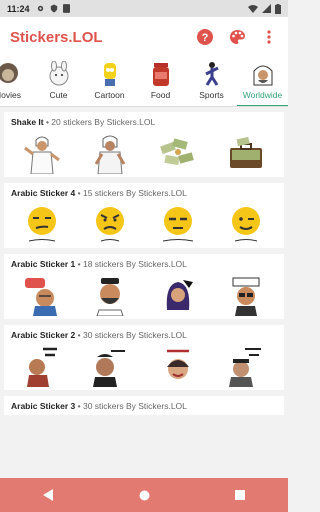 The height and width of the screenshot is (512, 320). I want to click on overflow-menu-button, so click(269, 37).